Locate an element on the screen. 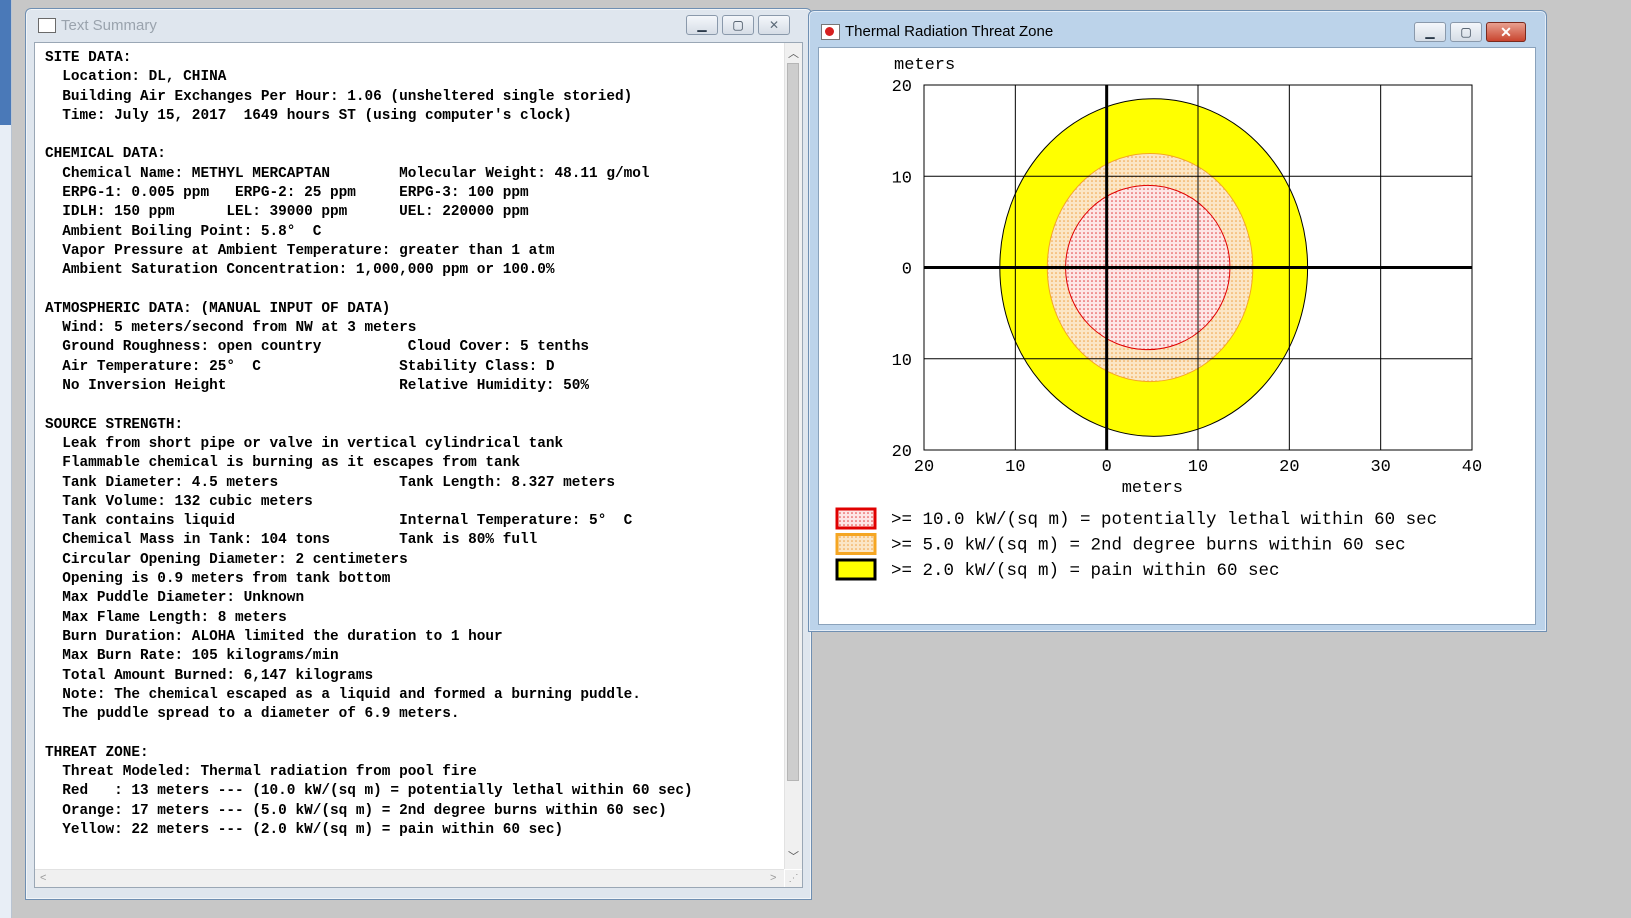 This screenshot has width=1631, height=918. x-tick-label: 30 is located at coordinates (1380, 467).